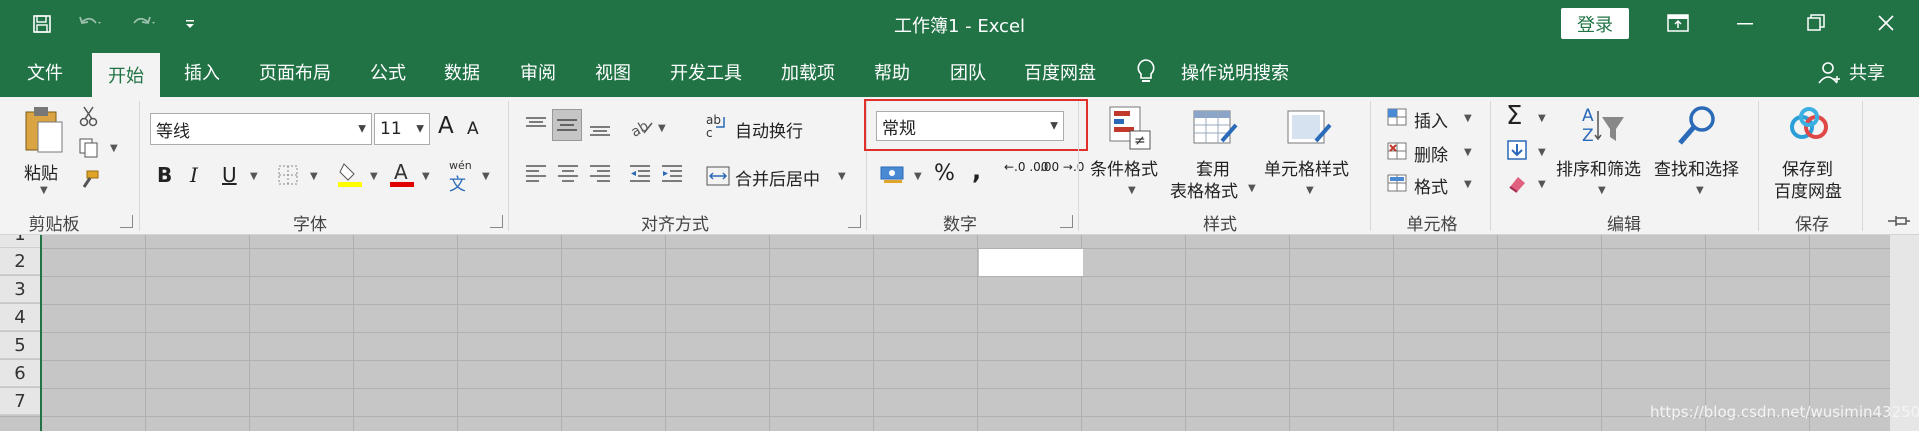 The height and width of the screenshot is (431, 1919). I want to click on share-button: 共享, so click(1867, 72).